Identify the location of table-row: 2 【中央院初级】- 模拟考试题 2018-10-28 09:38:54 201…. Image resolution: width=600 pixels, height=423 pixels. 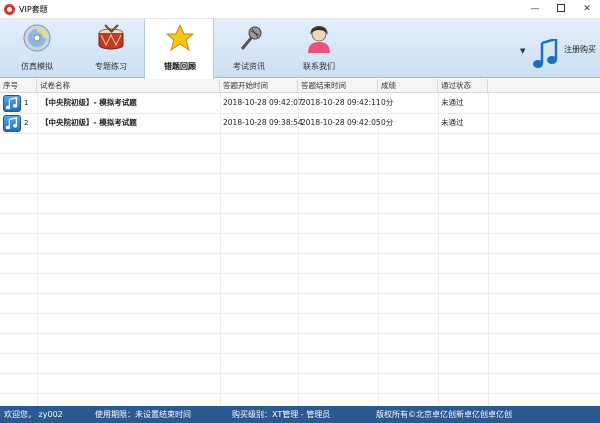
(300, 123).